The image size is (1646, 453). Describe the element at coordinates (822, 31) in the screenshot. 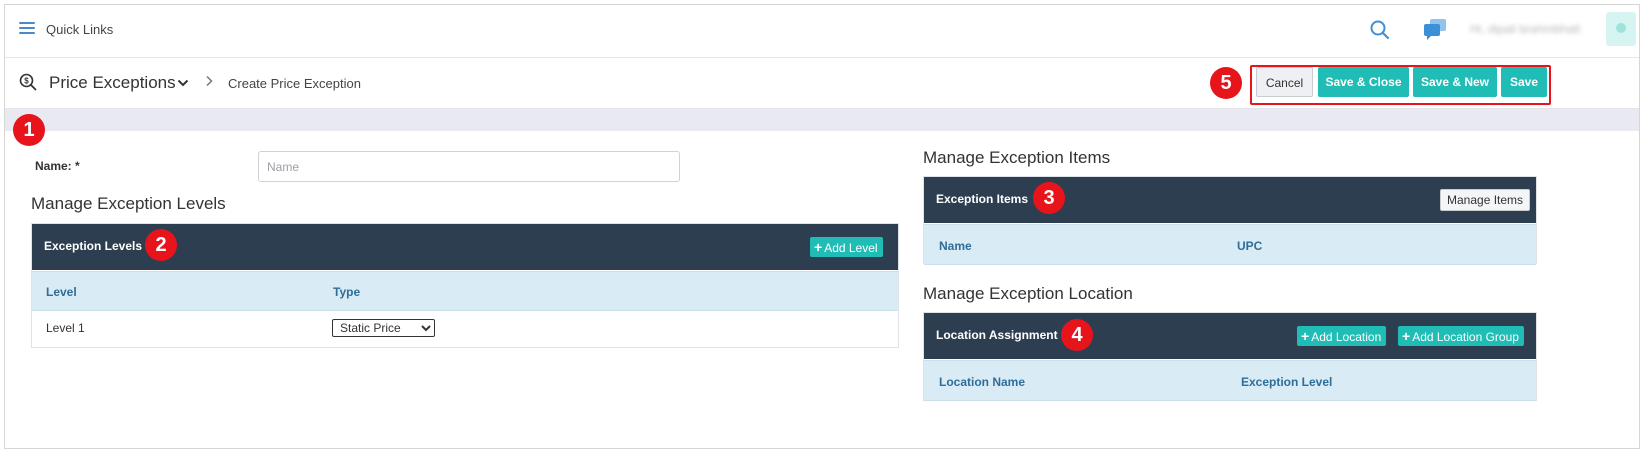

I see `top-bar: Quick Links Hi, dipali brahmbhatt` at that location.